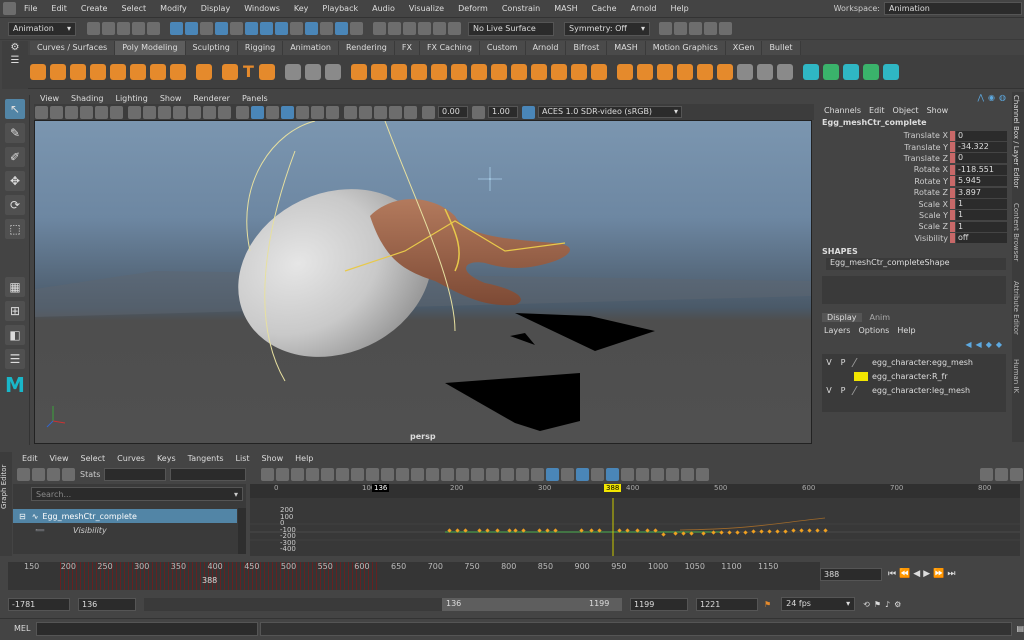  What do you see at coordinates (131, 98) in the screenshot?
I see `viewport-menu-lighting: Lighting` at bounding box center [131, 98].